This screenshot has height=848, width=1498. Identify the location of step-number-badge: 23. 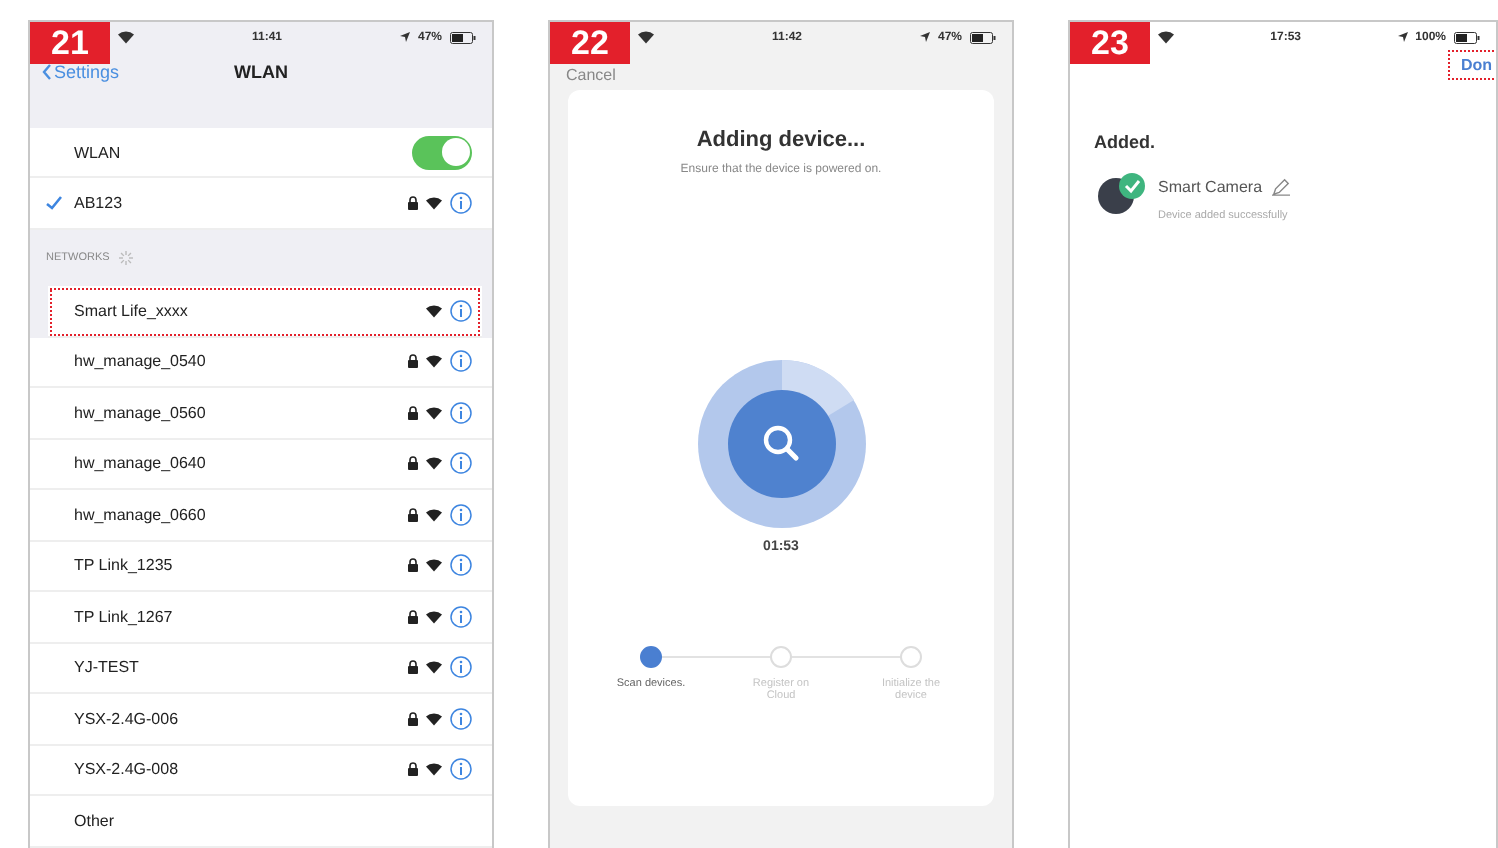
(1110, 43).